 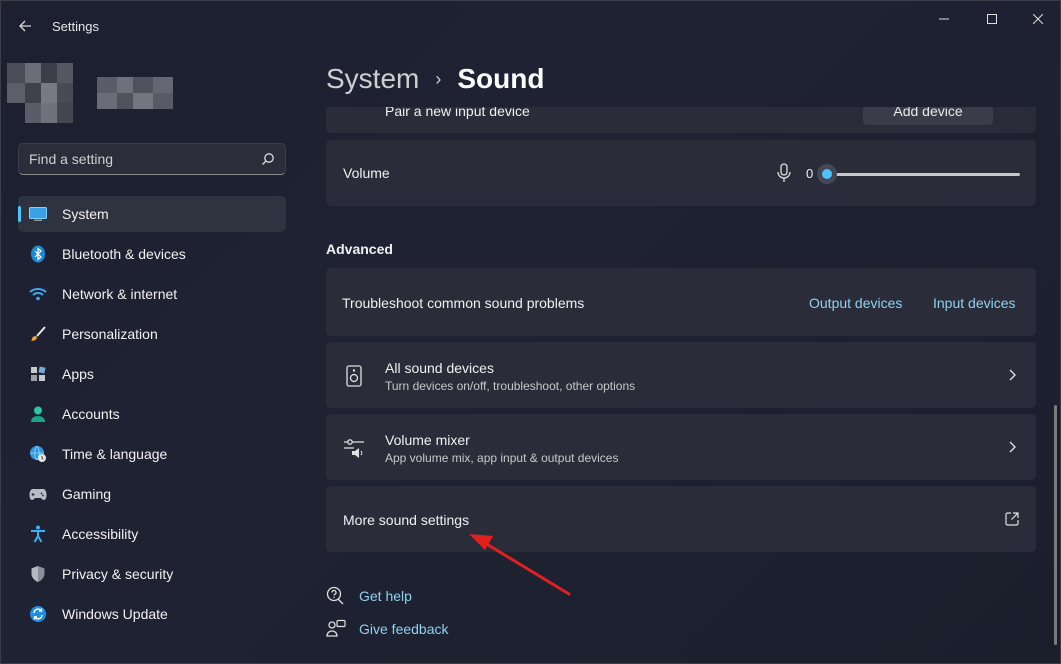 What do you see at coordinates (152, 374) in the screenshot?
I see `sidebar-item-apps: Apps` at bounding box center [152, 374].